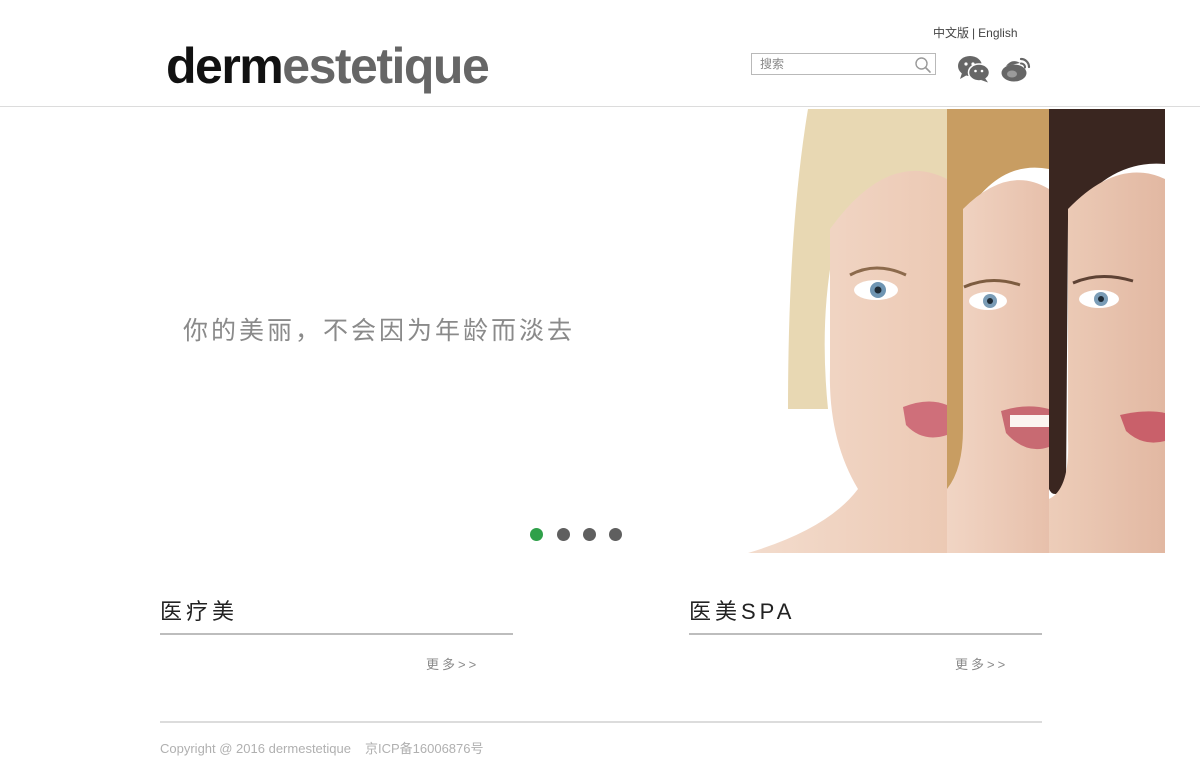 The height and width of the screenshot is (771, 1200). Describe the element at coordinates (923, 65) in the screenshot. I see `search-icon` at that location.